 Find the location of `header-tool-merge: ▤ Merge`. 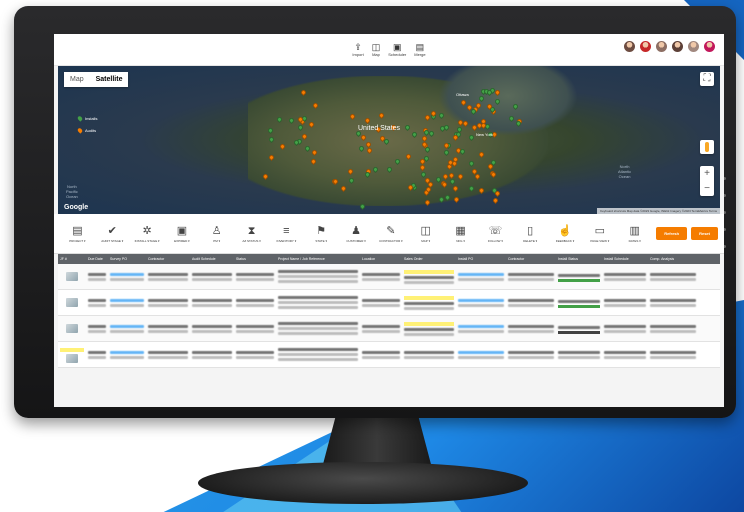

header-tool-merge: ▤ Merge is located at coordinates (419, 49).